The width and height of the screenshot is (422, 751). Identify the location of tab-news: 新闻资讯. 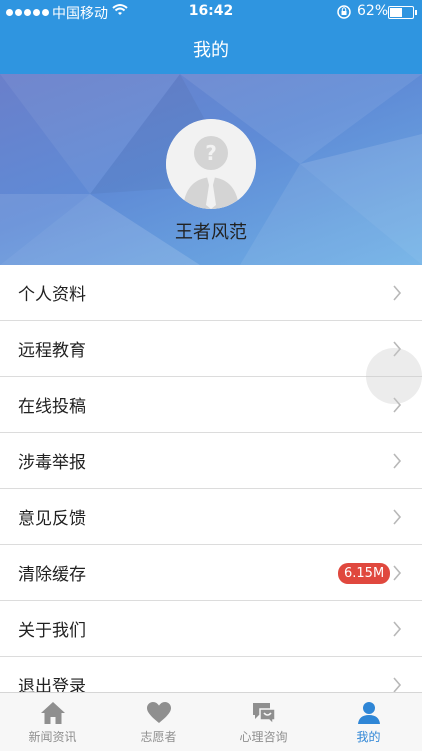
(52, 722).